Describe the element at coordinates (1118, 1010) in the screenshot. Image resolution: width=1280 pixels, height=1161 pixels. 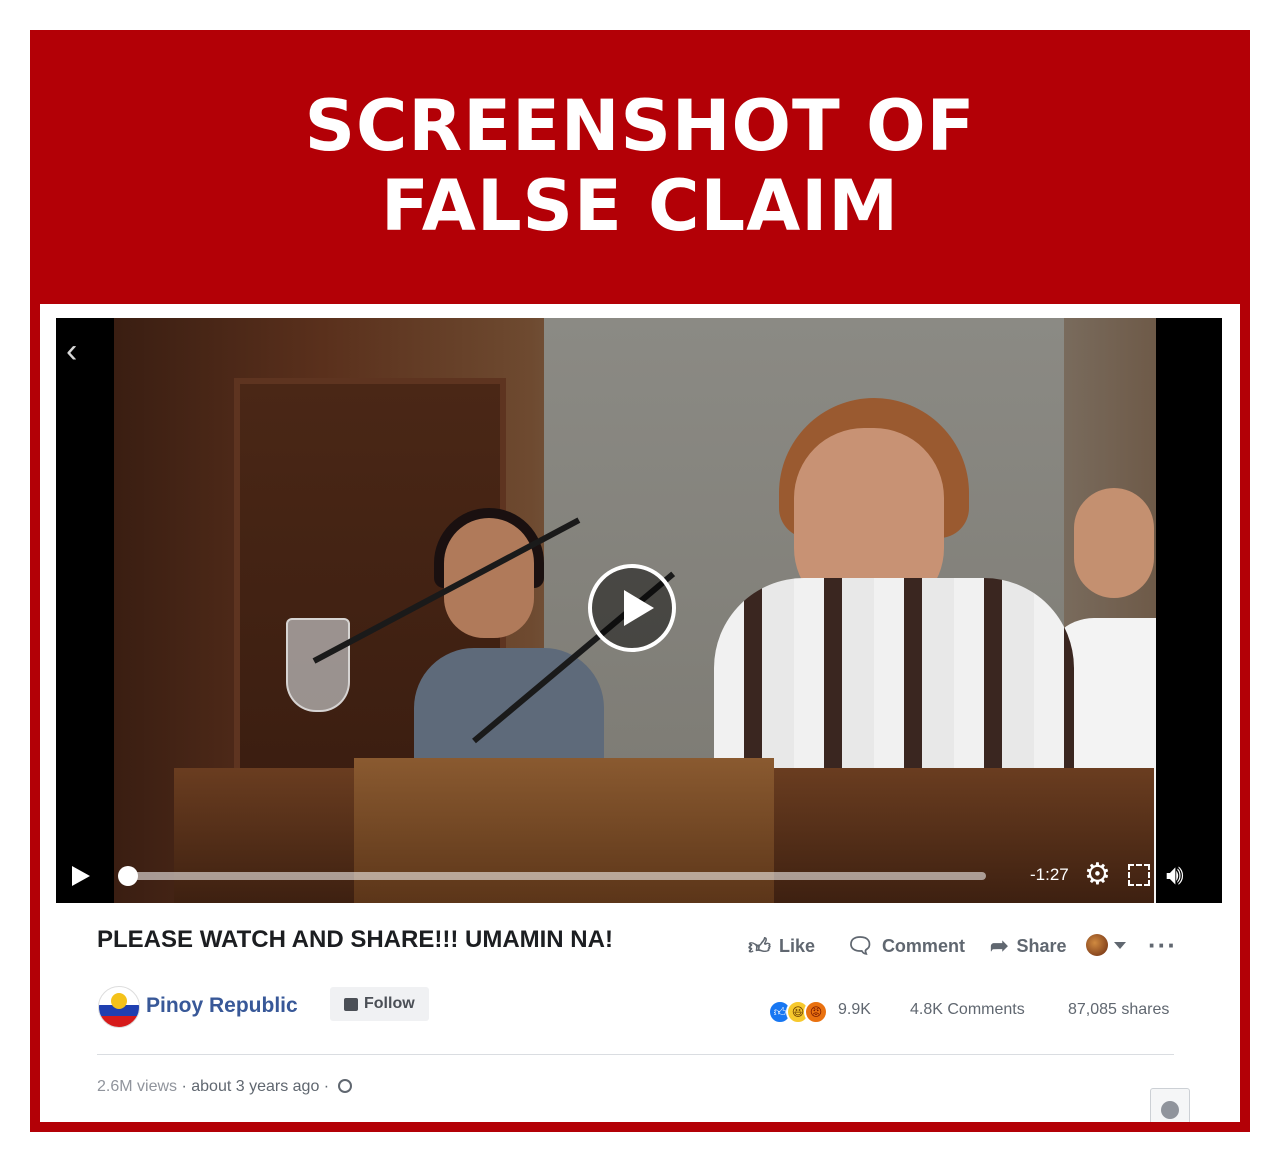
I see `share-count: 87,085 shares` at that location.